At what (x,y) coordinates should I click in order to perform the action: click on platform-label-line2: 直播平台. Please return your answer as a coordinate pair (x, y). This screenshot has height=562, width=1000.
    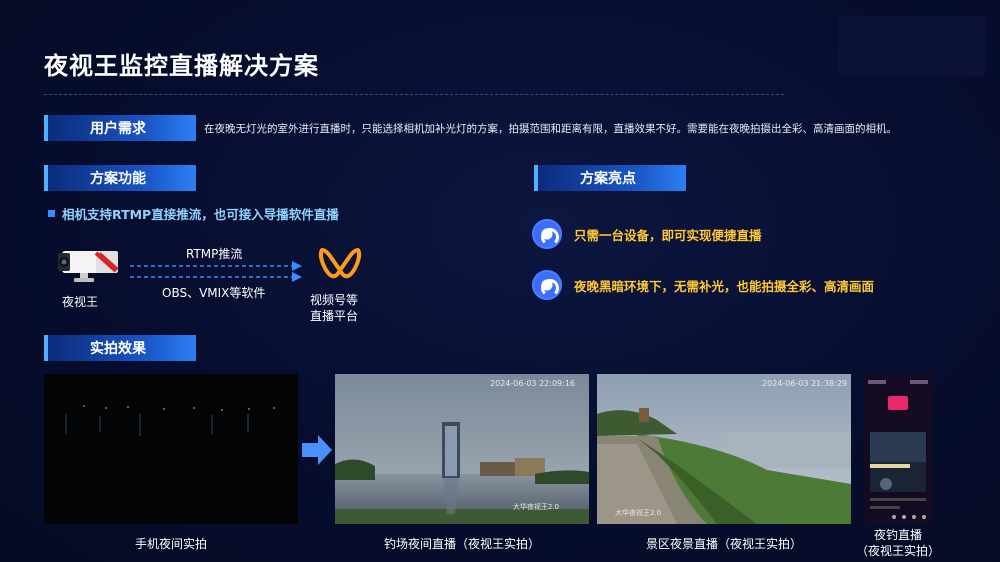
    Looking at the image, I should click on (334, 316).